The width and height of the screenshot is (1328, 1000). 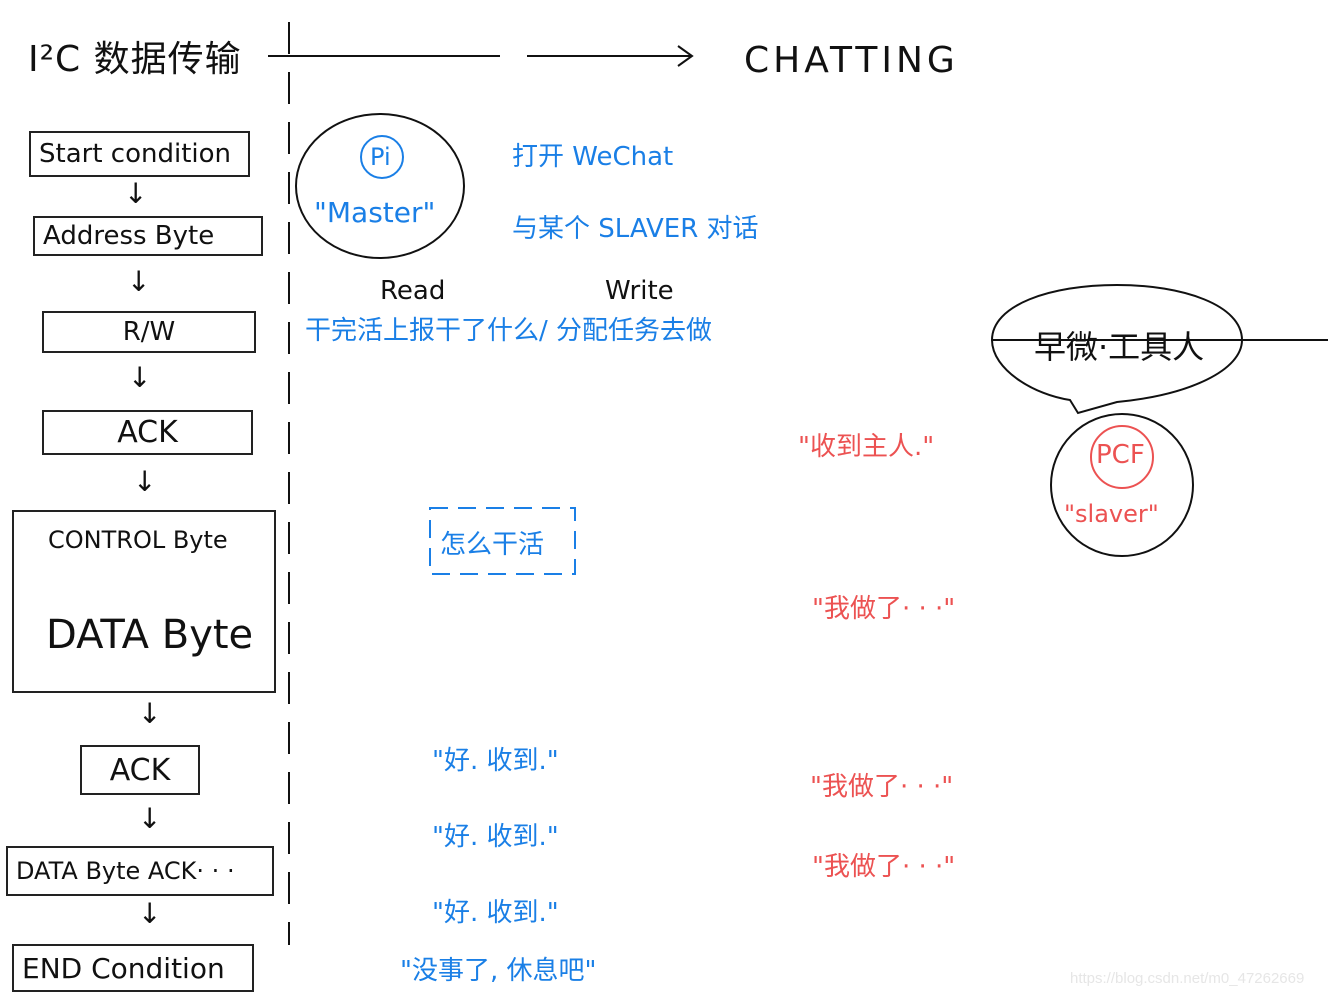 I want to click on flow-step-data-ack-repeat: DATA Byte ACK· · ·, so click(x=140, y=871).